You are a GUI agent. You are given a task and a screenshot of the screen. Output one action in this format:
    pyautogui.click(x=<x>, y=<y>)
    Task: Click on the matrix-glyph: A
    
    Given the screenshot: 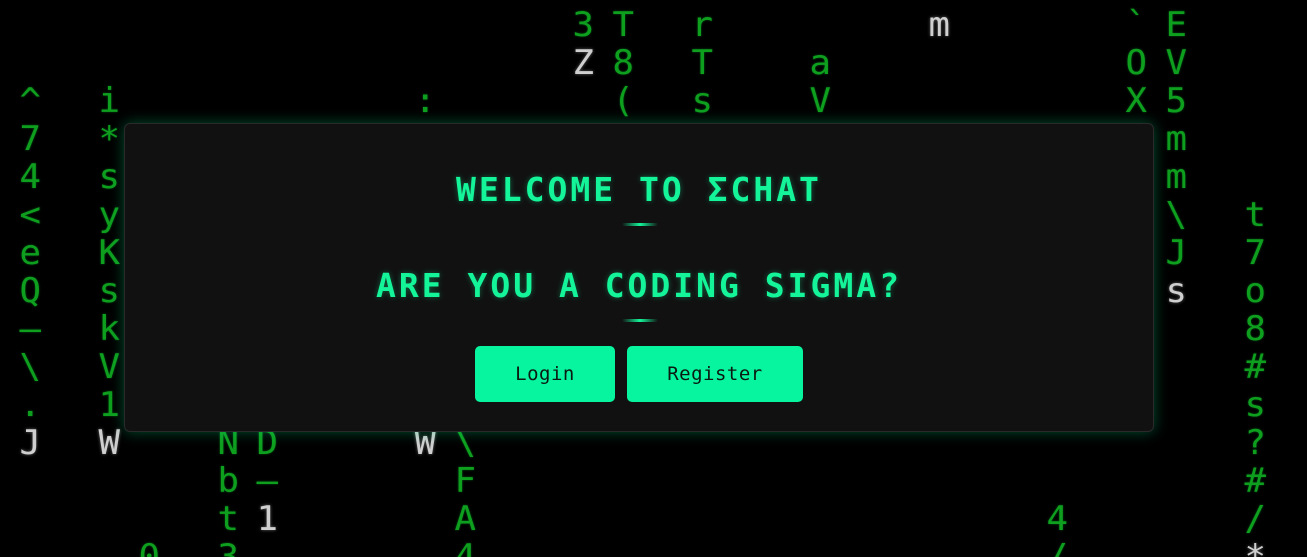 What is the action you would take?
    pyautogui.click(x=464, y=519)
    